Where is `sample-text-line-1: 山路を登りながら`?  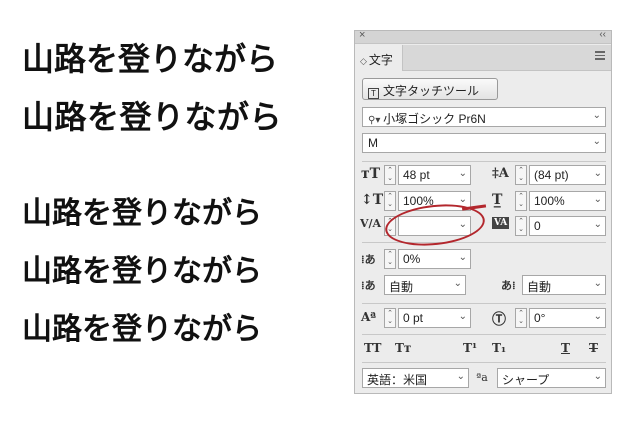
sample-text-line-1: 山路を登りながら is located at coordinates (150, 59).